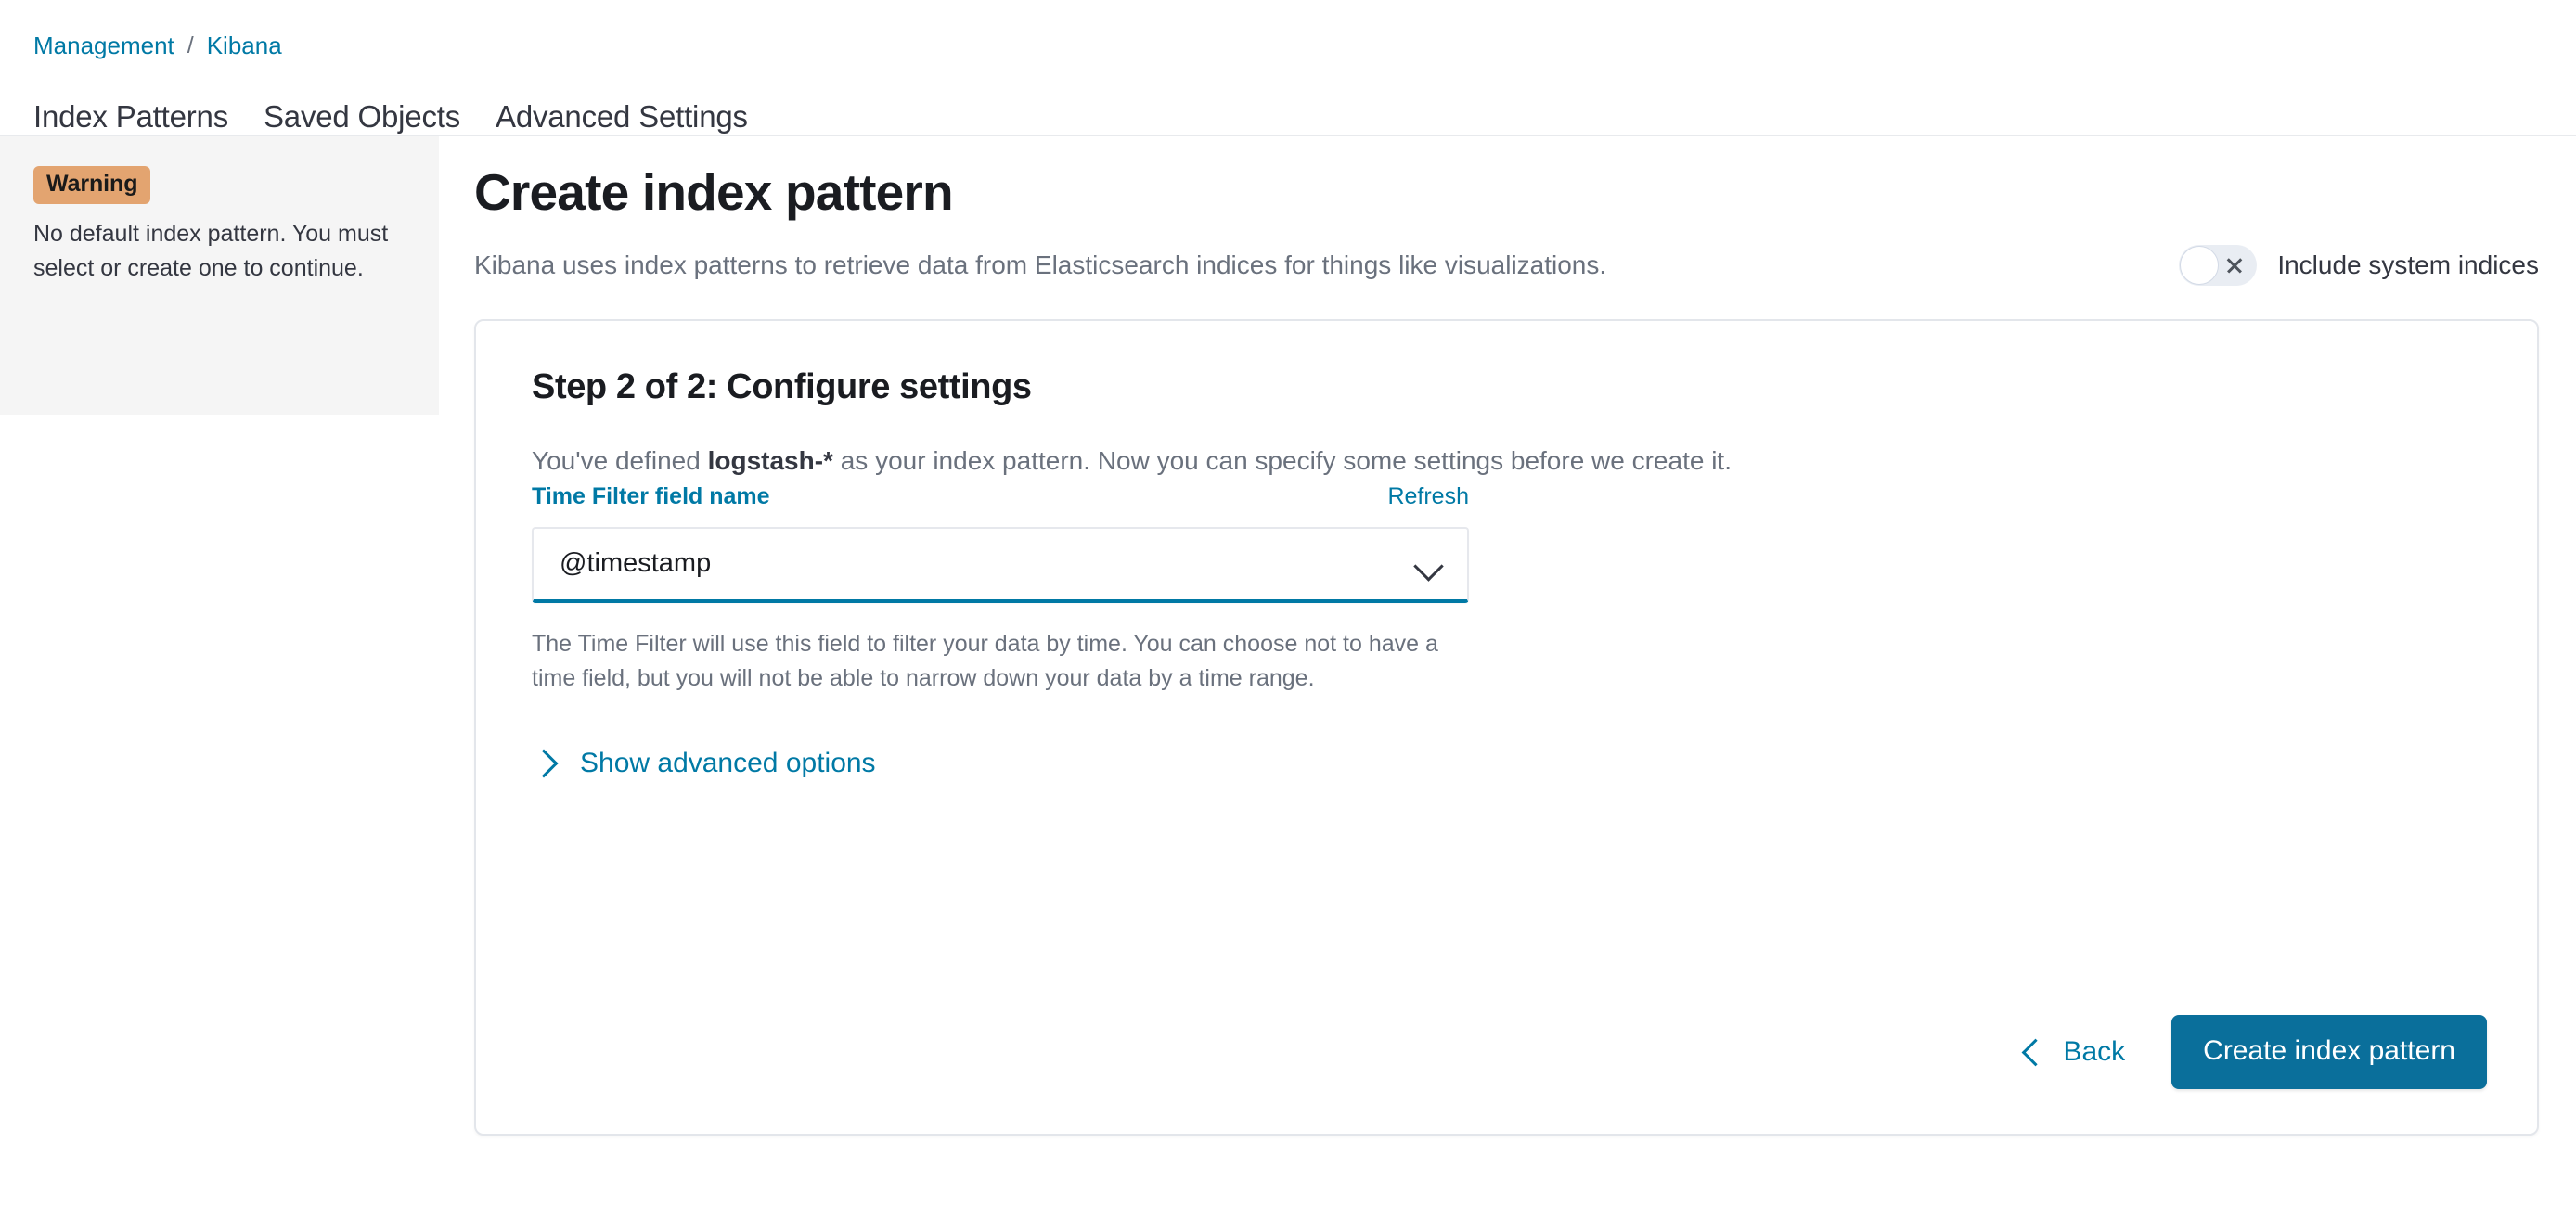 The height and width of the screenshot is (1219, 2576). Describe the element at coordinates (714, 192) in the screenshot. I see `page-title: Create index pattern` at that location.